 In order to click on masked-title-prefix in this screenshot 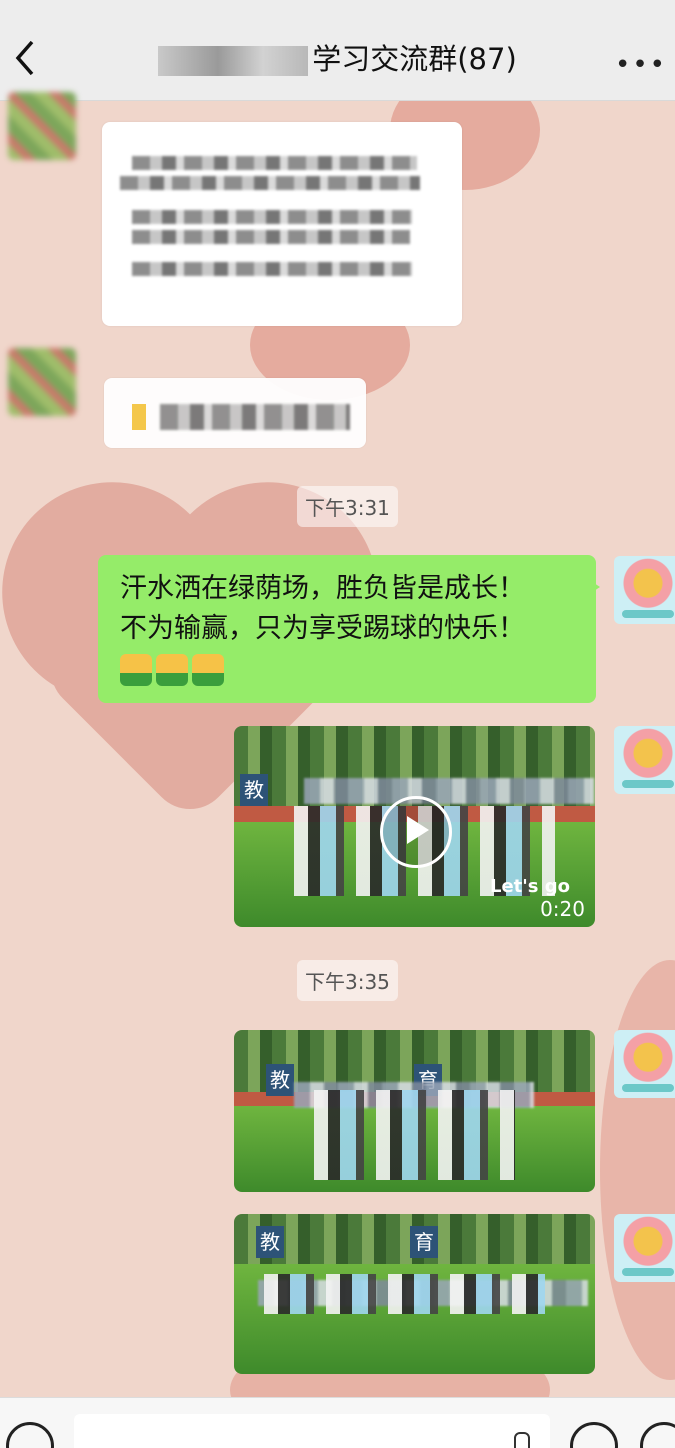, I will do `click(233, 61)`.